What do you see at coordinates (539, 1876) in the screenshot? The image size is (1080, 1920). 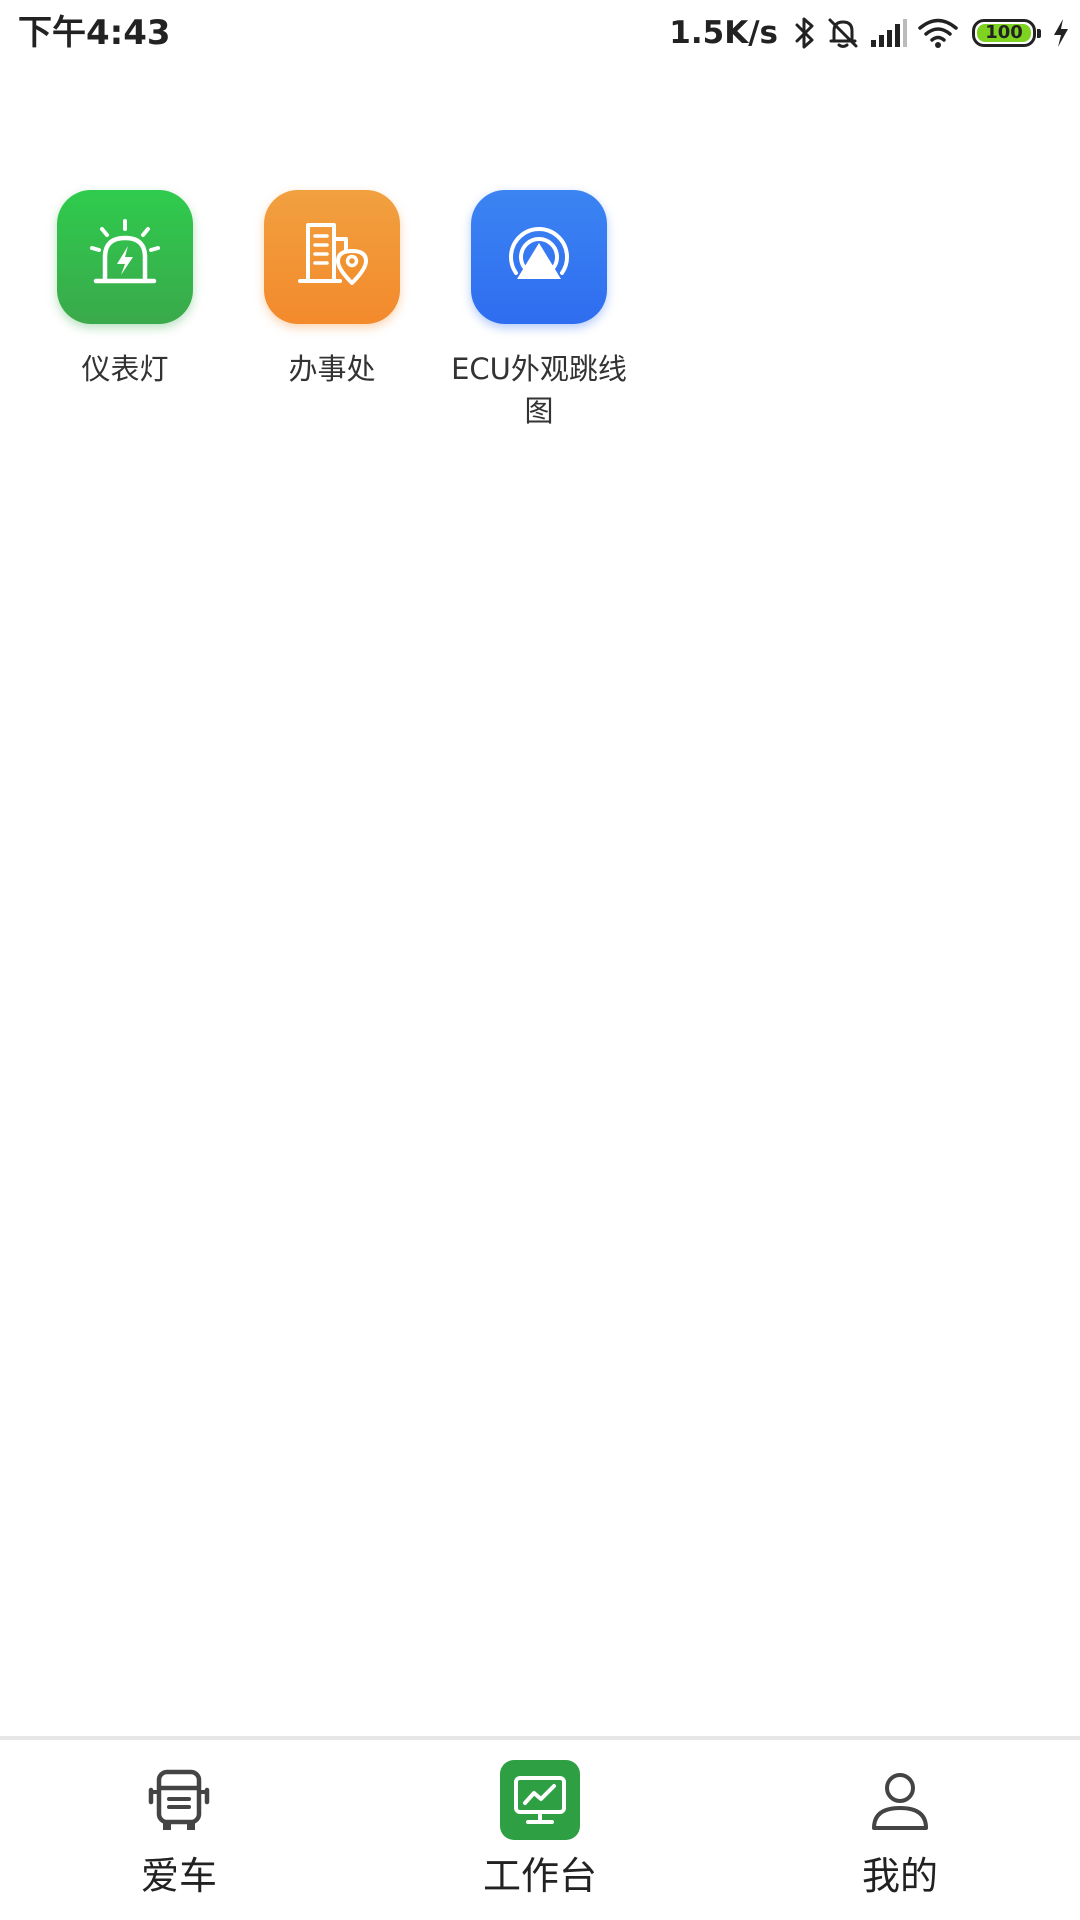 I see `tab-label: 工作台` at bounding box center [539, 1876].